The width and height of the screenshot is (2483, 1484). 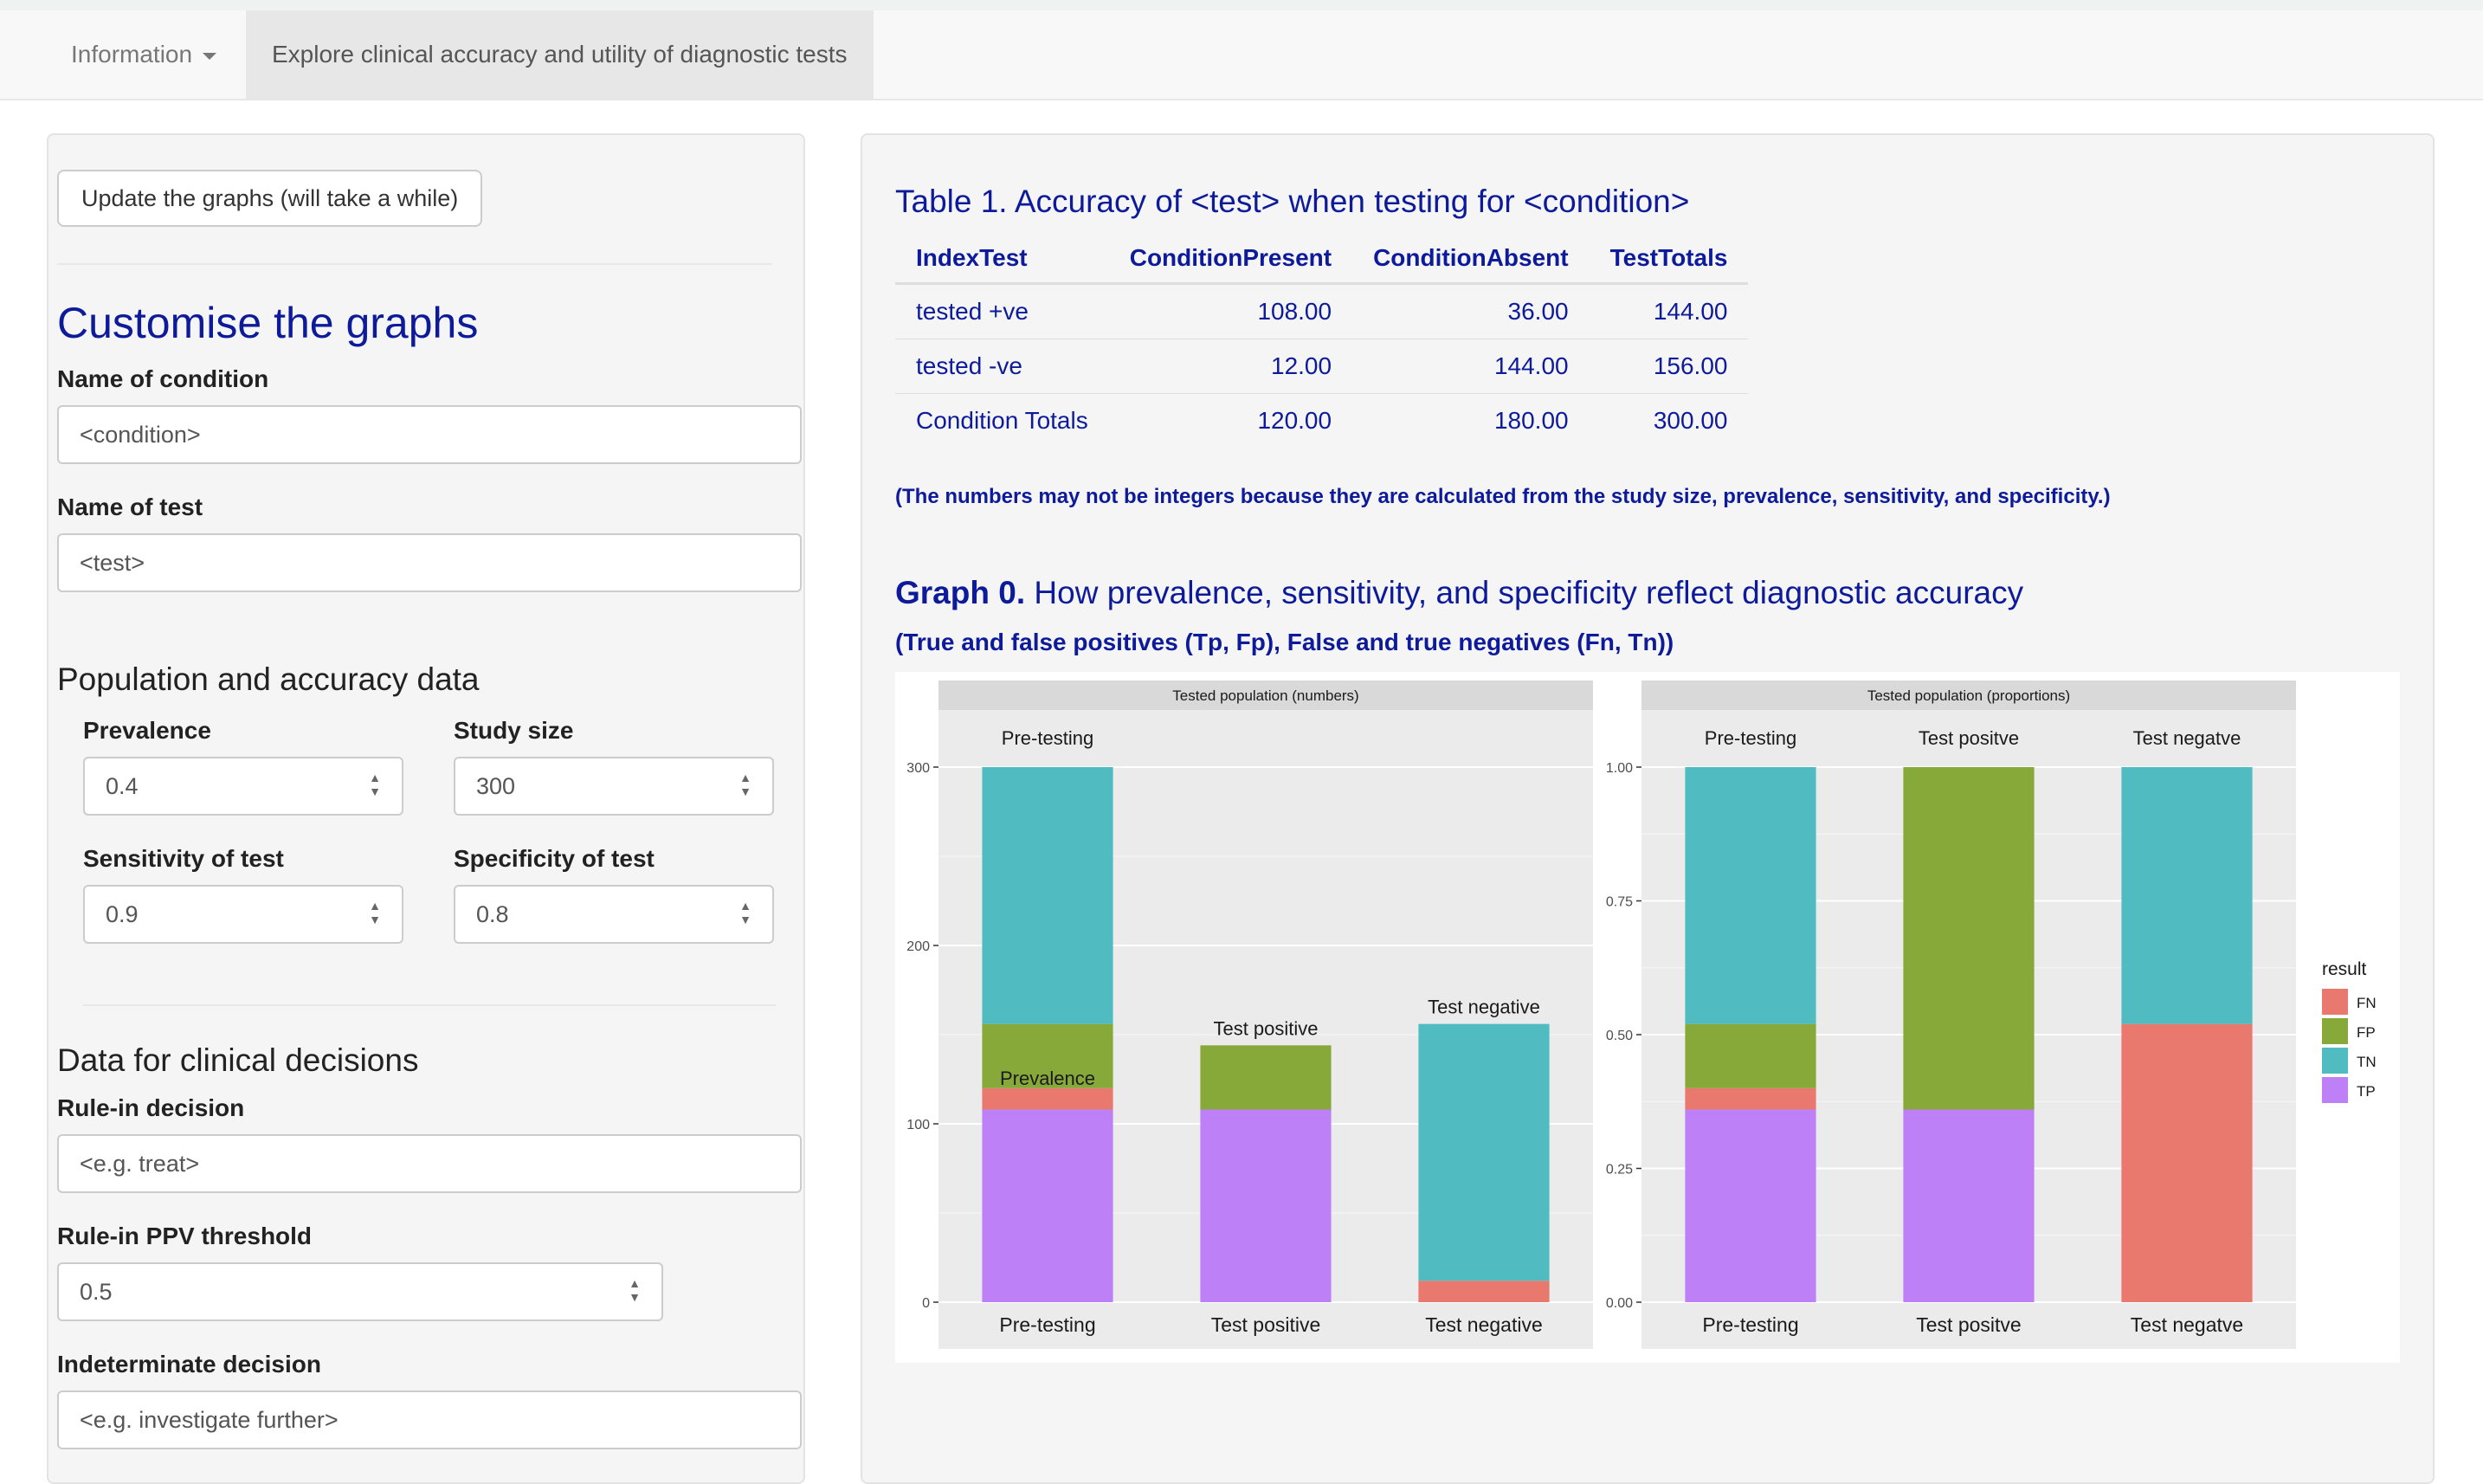 What do you see at coordinates (2366, 1032) in the screenshot?
I see `legend-label: FP` at bounding box center [2366, 1032].